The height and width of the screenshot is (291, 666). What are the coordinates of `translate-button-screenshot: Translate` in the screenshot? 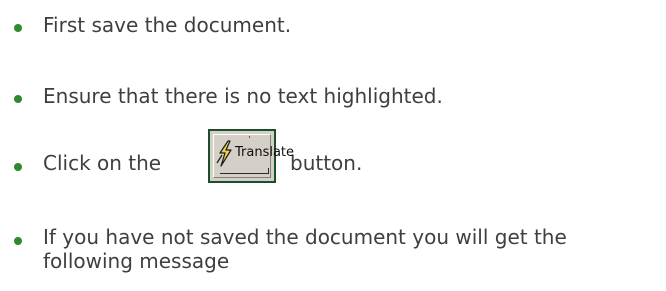 It's located at (251, 156).